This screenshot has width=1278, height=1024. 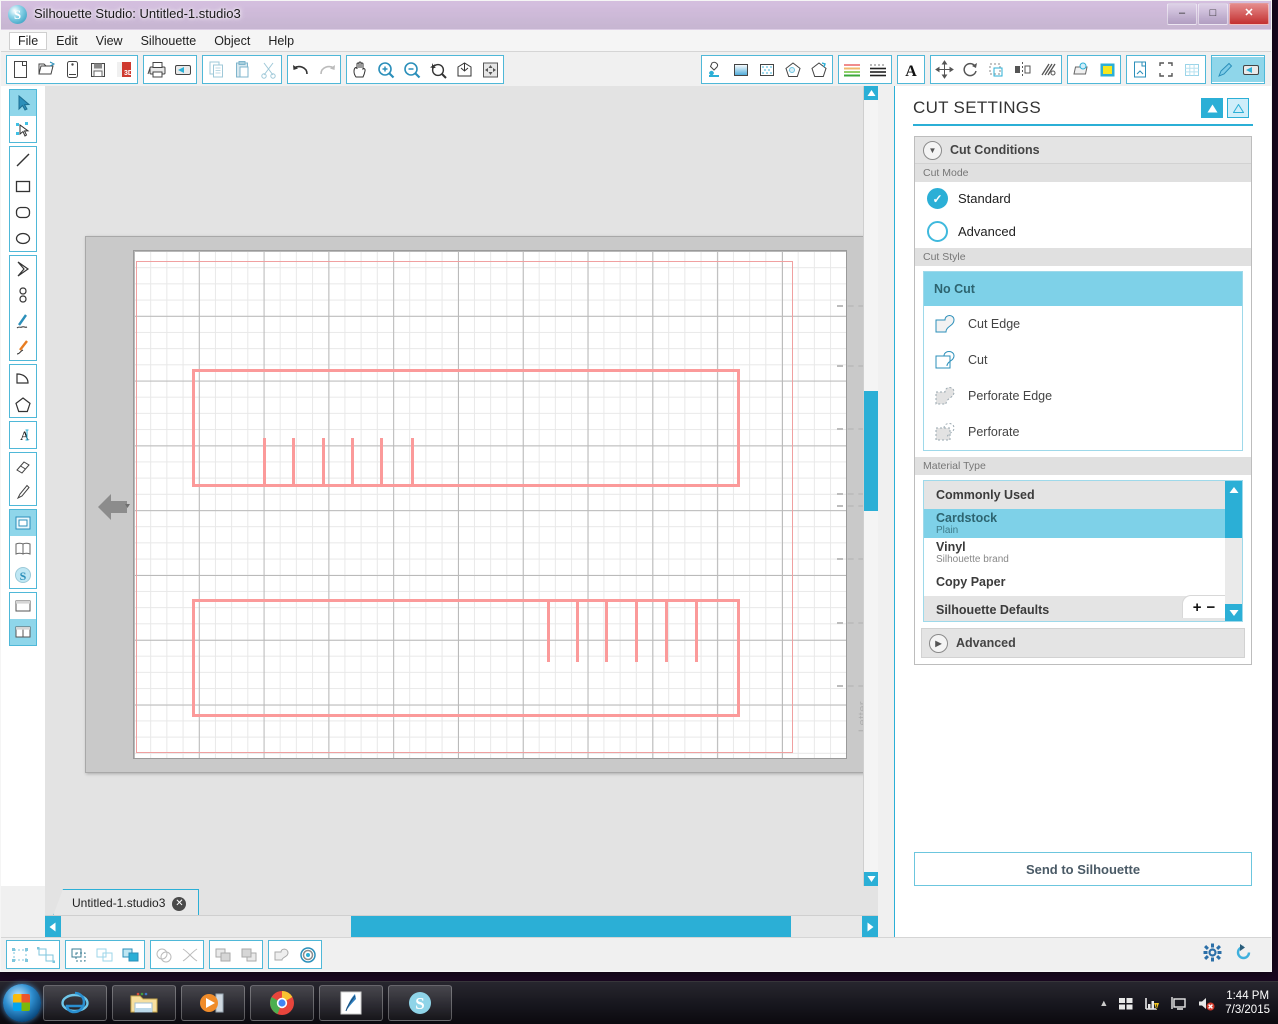 What do you see at coordinates (938, 643) in the screenshot?
I see `chevron-right-icon: ▶` at bounding box center [938, 643].